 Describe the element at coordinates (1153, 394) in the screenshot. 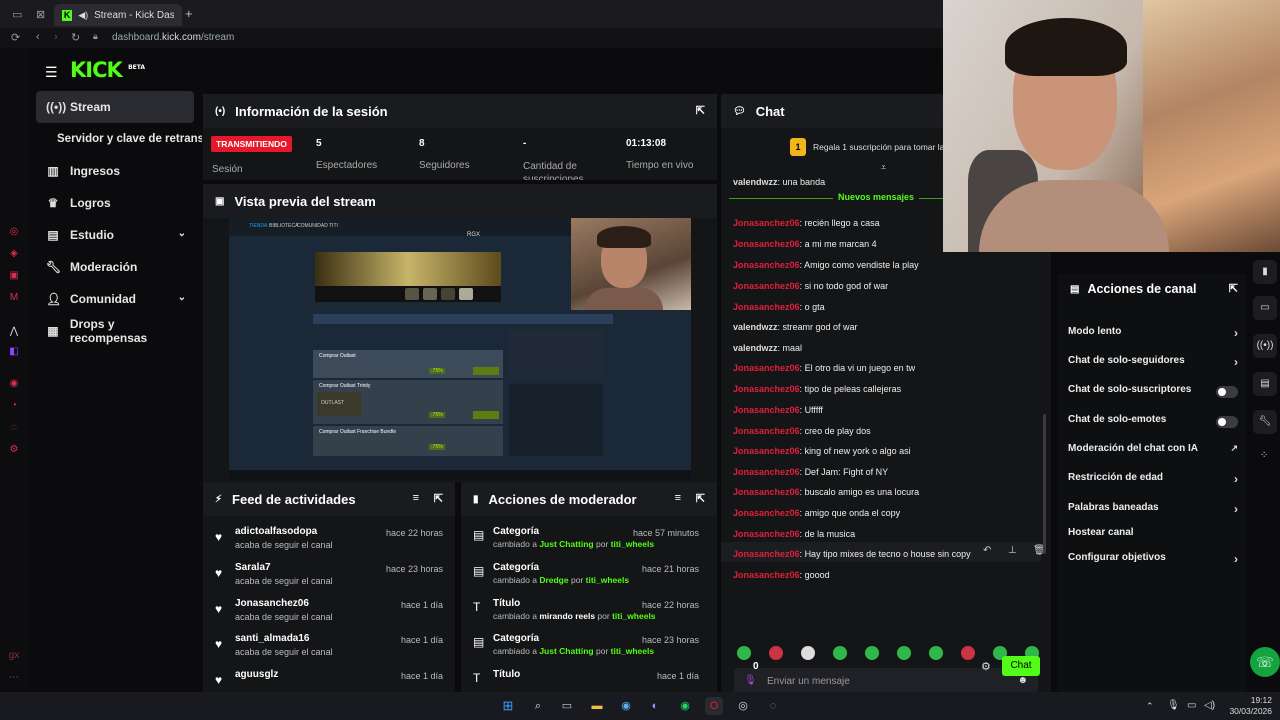

I see `action-subscribers-only: Chat de solo-suscriptores` at that location.